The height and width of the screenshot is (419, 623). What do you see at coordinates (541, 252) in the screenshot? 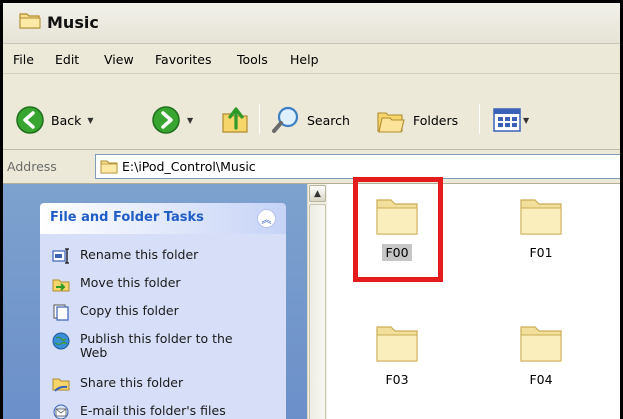
I see `folder-name: F01` at bounding box center [541, 252].